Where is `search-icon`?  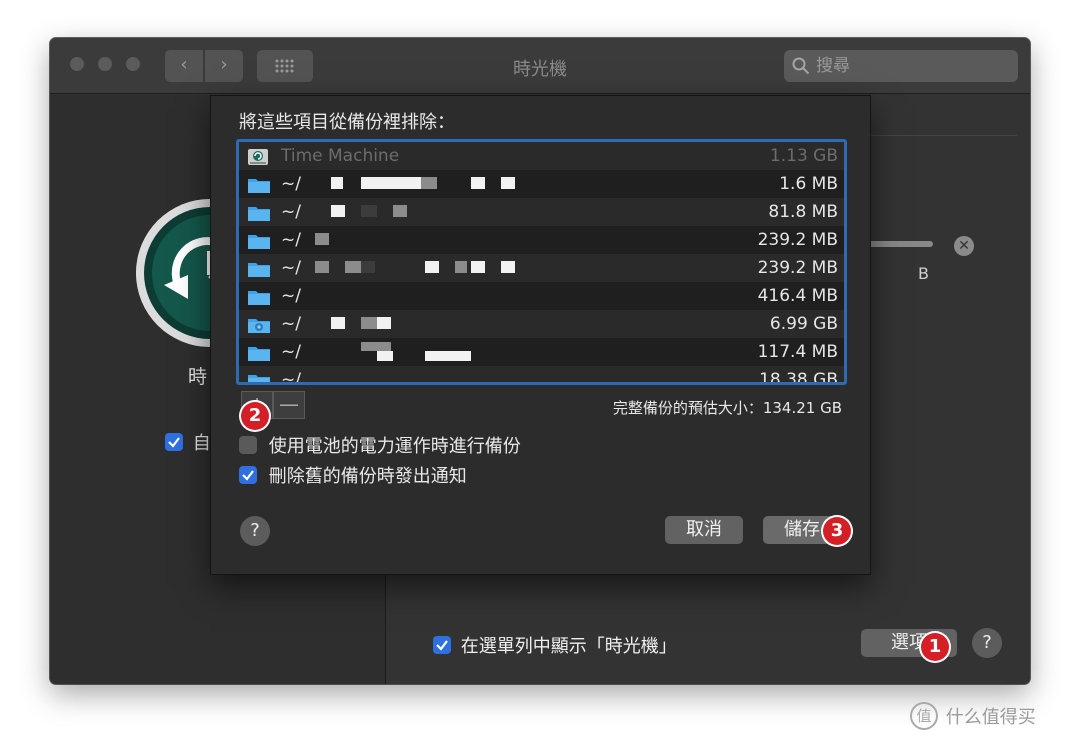
search-icon is located at coordinates (801, 66).